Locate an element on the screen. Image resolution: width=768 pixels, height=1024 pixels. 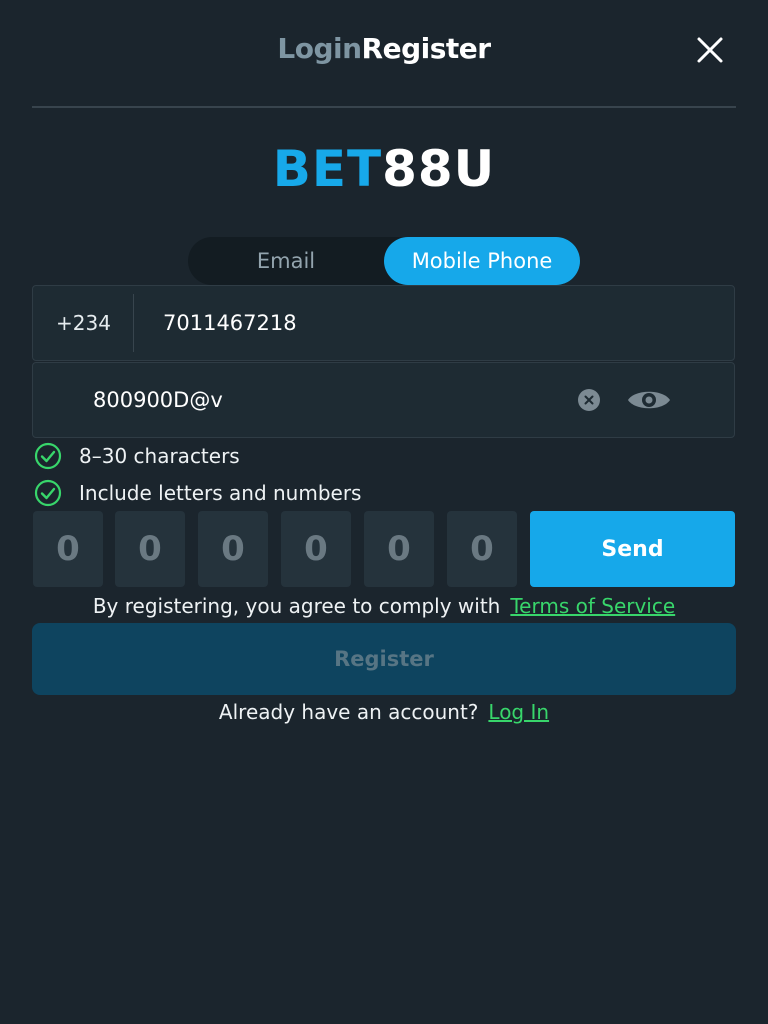
tab-mobile-phone: Mobile Phone is located at coordinates (482, 261).